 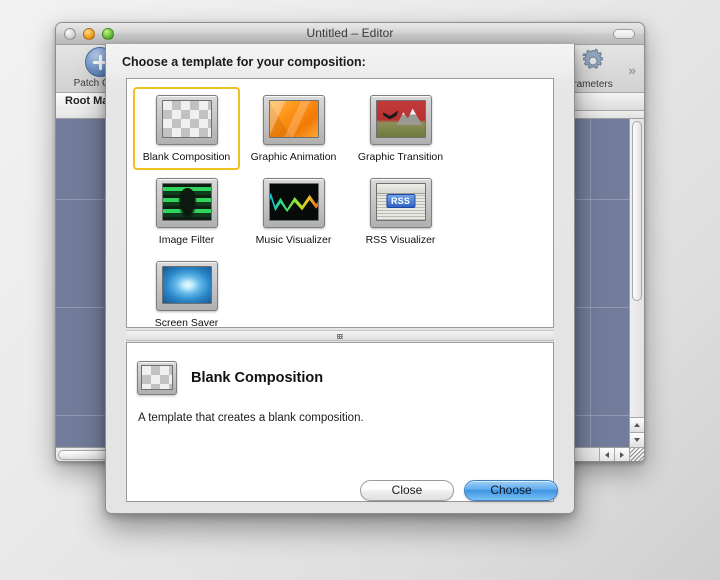 What do you see at coordinates (511, 490) in the screenshot?
I see `choose-button: Choose` at bounding box center [511, 490].